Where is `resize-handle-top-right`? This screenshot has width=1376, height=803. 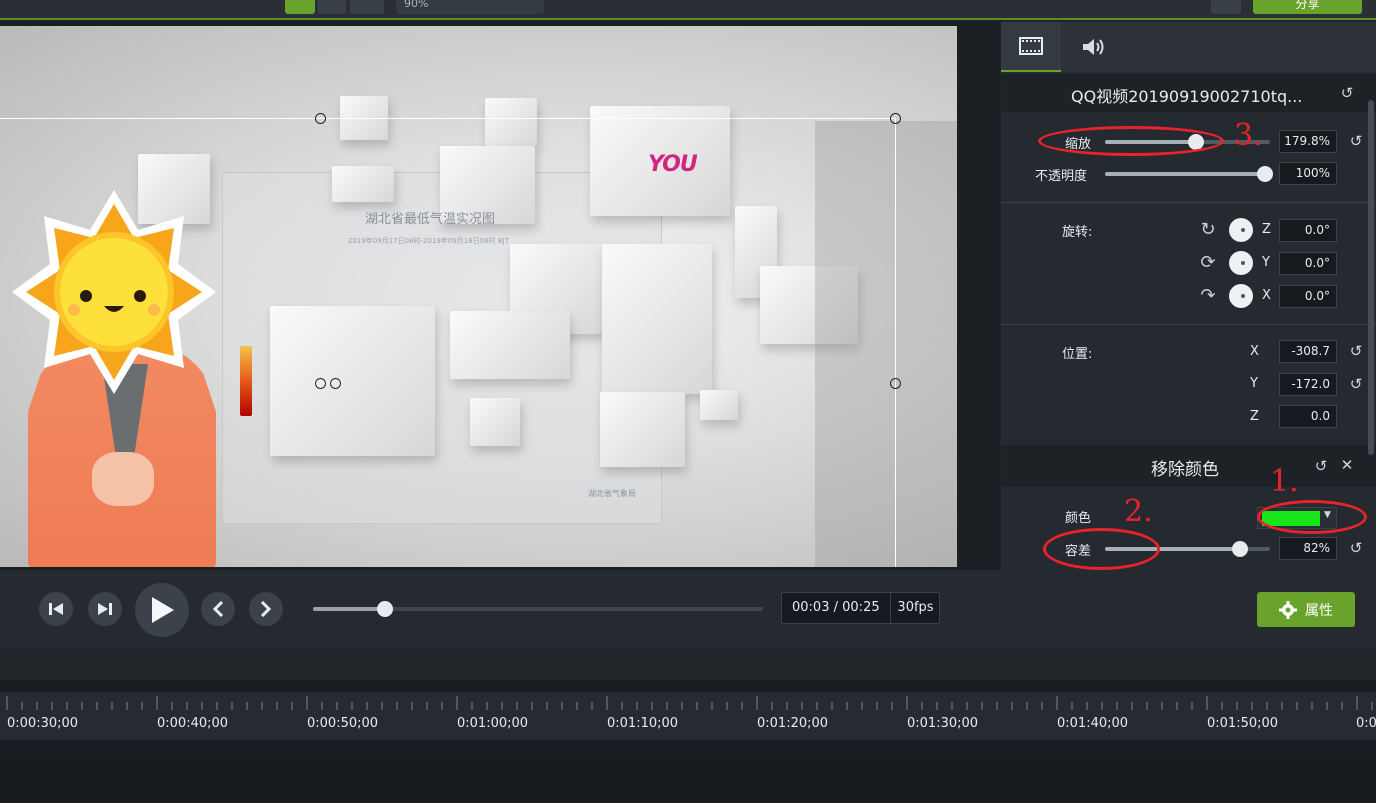 resize-handle-top-right is located at coordinates (895, 118).